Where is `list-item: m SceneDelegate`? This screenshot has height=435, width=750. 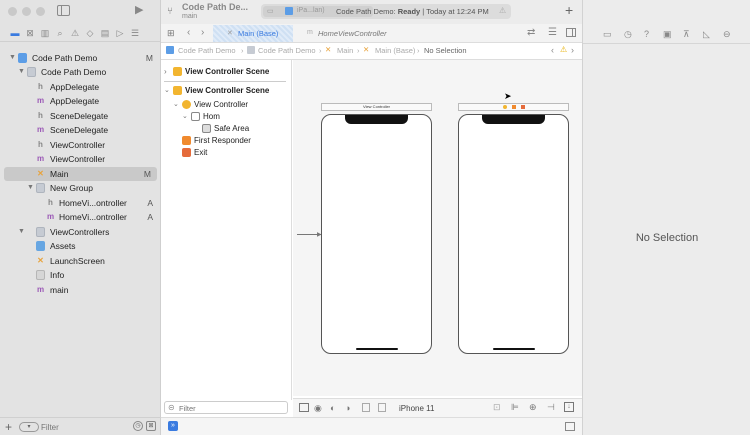 list-item: m SceneDelegate is located at coordinates (80, 130).